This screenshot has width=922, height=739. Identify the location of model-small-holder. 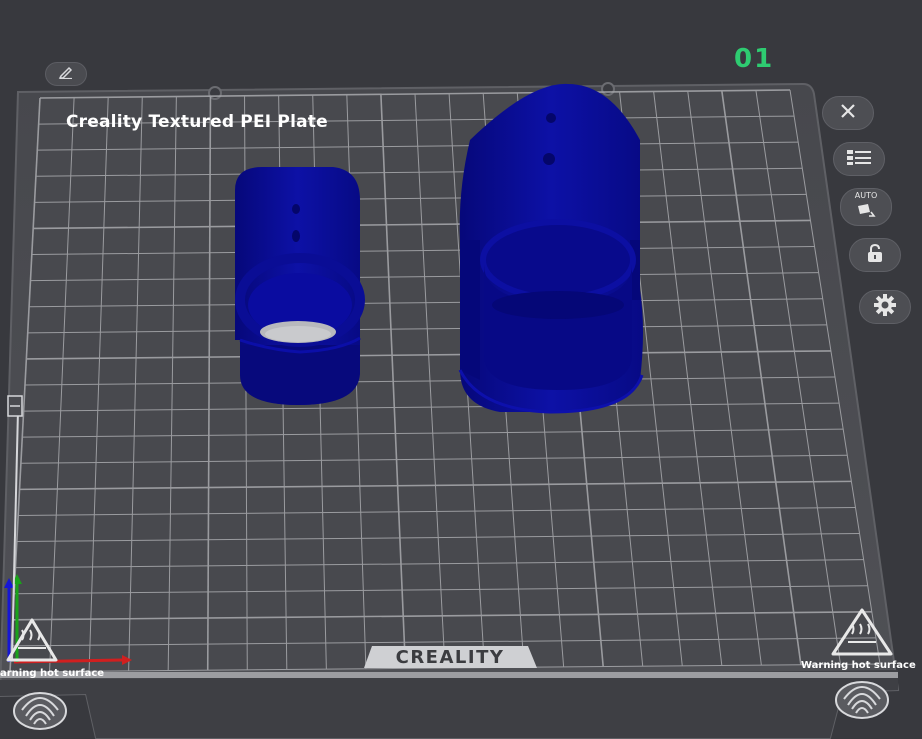
(300, 286).